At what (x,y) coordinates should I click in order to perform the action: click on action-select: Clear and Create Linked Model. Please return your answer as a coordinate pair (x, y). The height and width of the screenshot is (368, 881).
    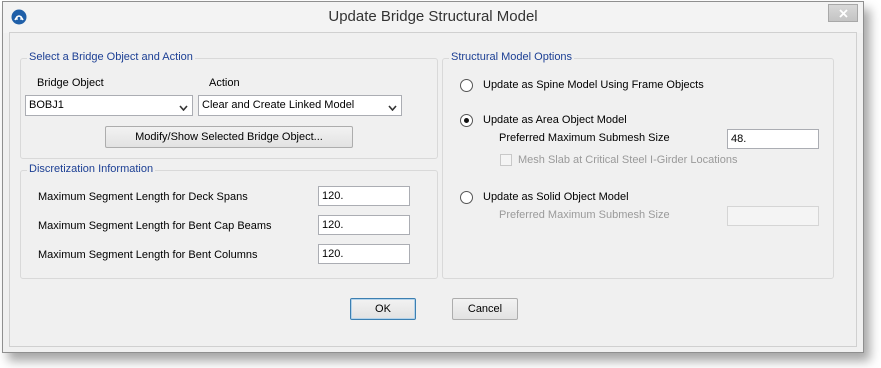
    Looking at the image, I should click on (300, 105).